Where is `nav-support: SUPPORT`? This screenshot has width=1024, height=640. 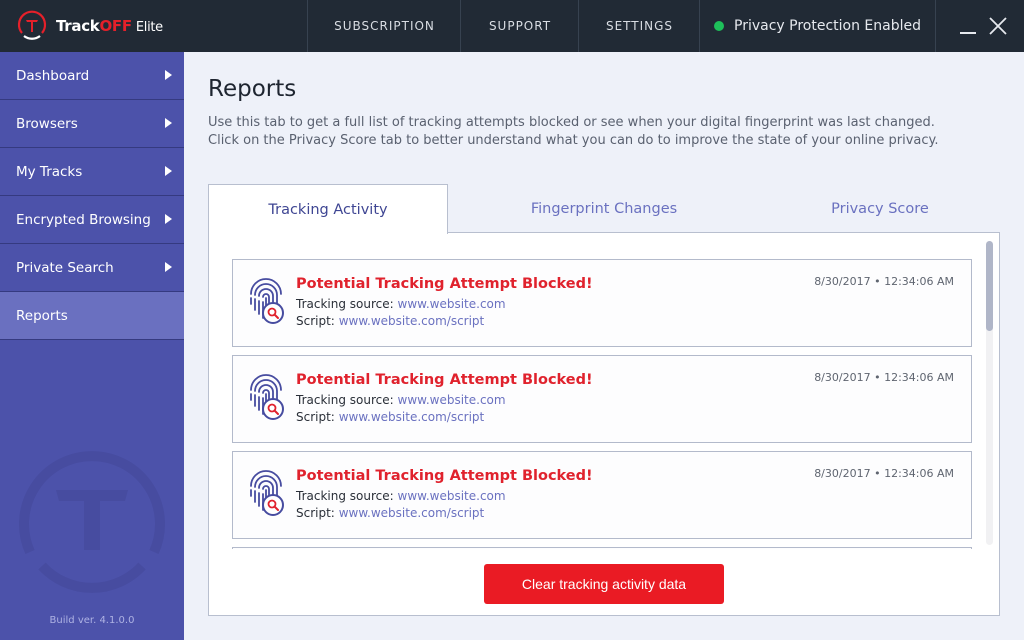
nav-support: SUPPORT is located at coordinates (519, 26).